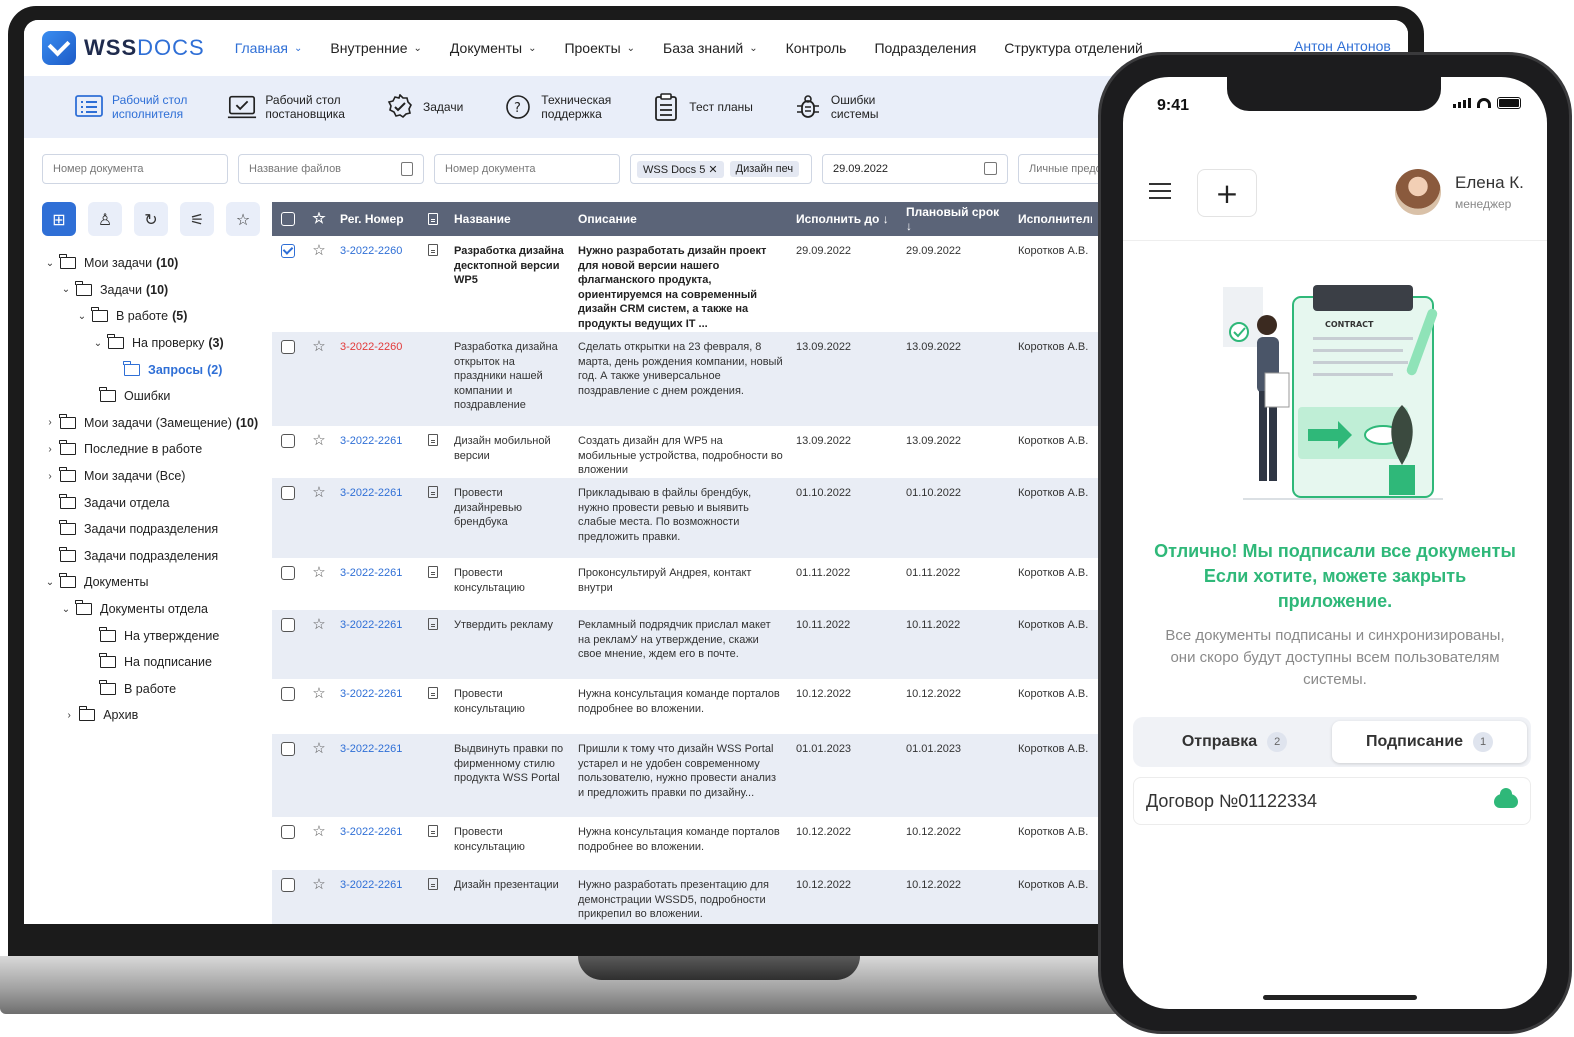  What do you see at coordinates (164, 343) in the screenshot?
I see `tree-item: ⌄ На проверку (3)` at bounding box center [164, 343].